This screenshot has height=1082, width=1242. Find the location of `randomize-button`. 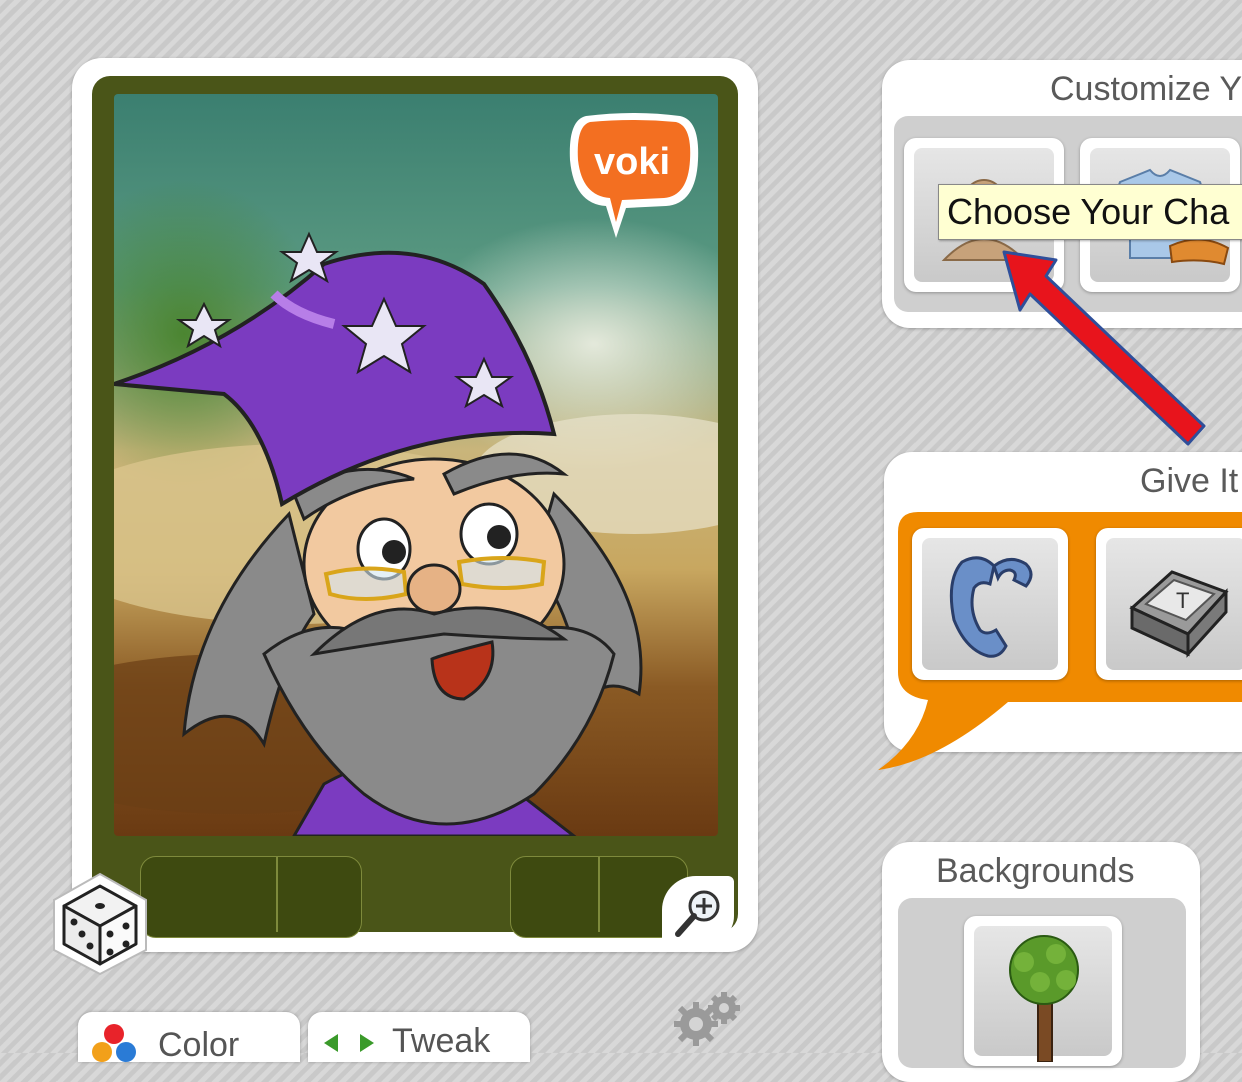

randomize-button is located at coordinates (100, 924).